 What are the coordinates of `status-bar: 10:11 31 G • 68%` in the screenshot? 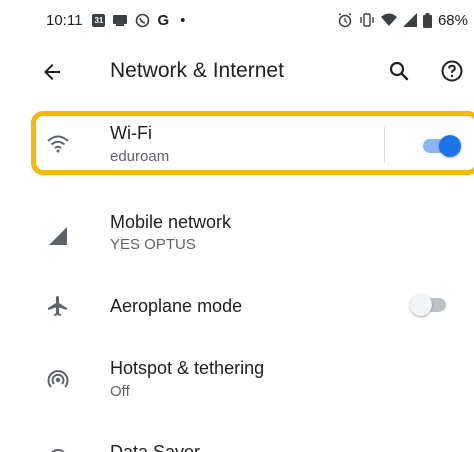 It's located at (246, 20).